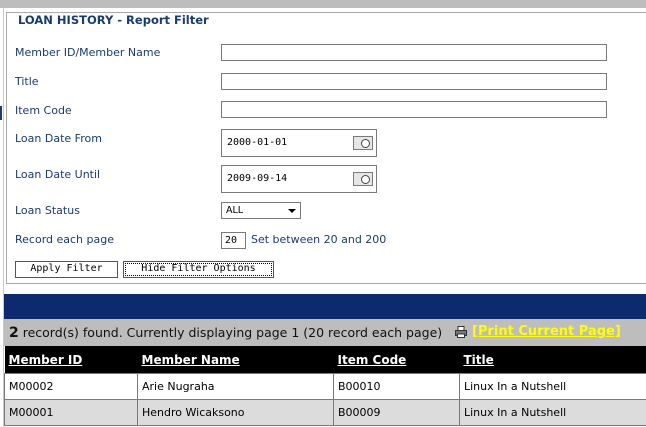 This screenshot has width=646, height=427. I want to click on column-header-member-id: Member ID, so click(71, 360).